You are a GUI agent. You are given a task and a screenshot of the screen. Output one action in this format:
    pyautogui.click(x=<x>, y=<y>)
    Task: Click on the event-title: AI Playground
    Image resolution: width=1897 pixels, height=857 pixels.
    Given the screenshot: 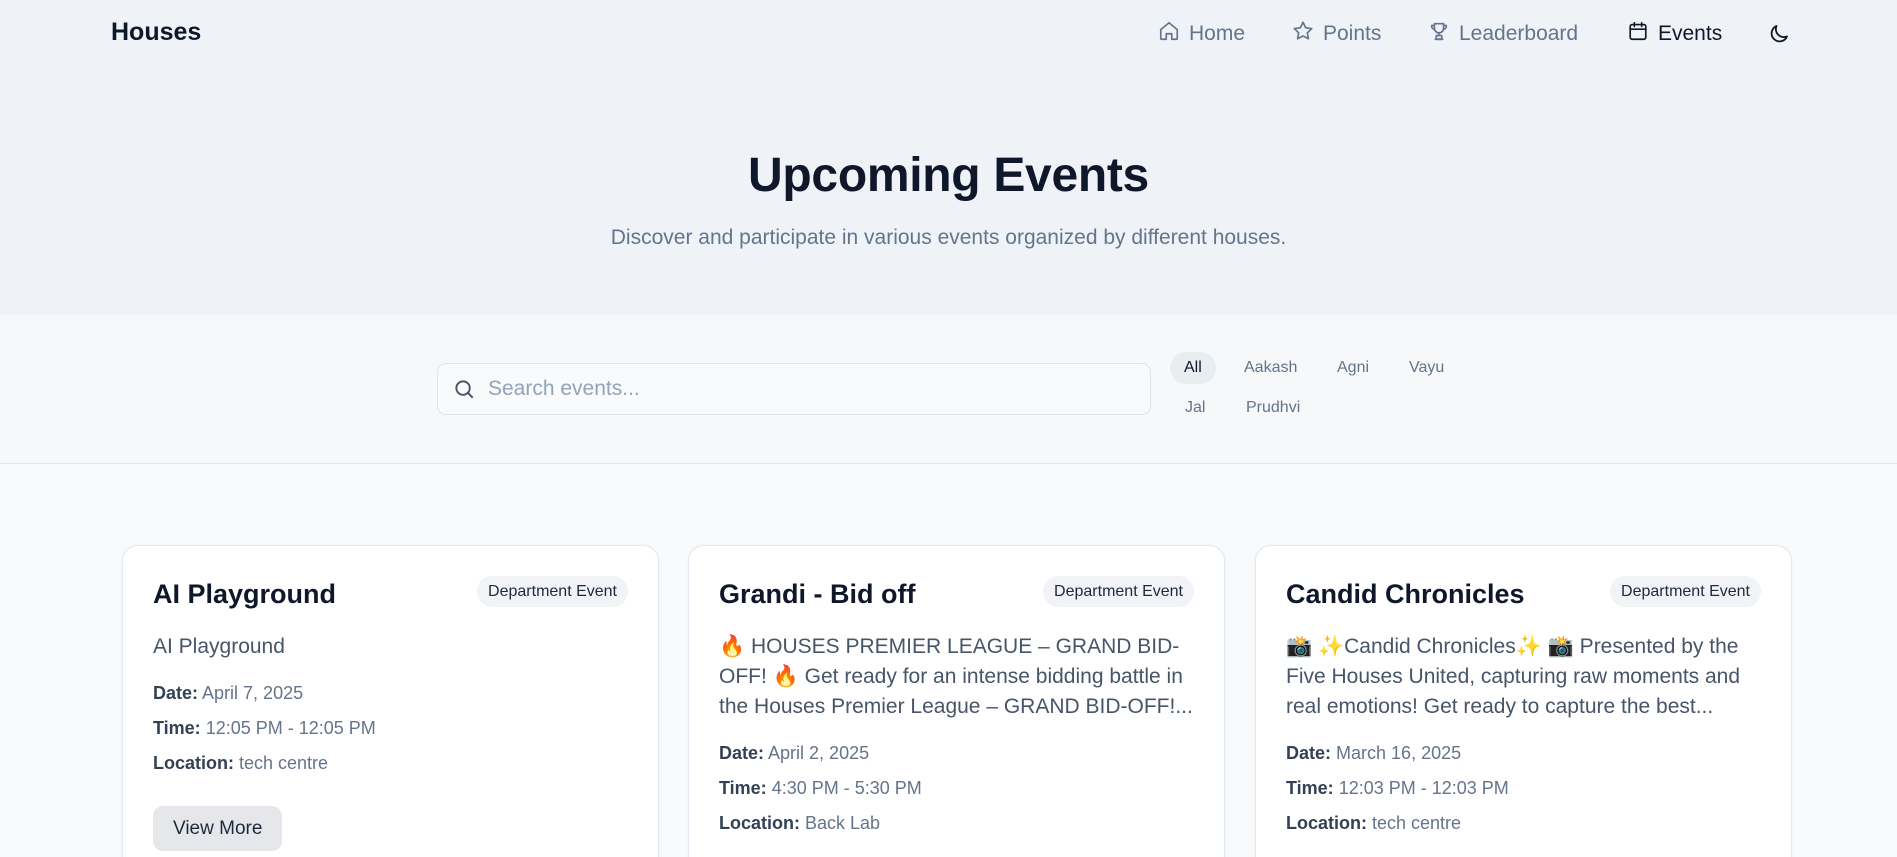 What is the action you would take?
    pyautogui.click(x=245, y=594)
    